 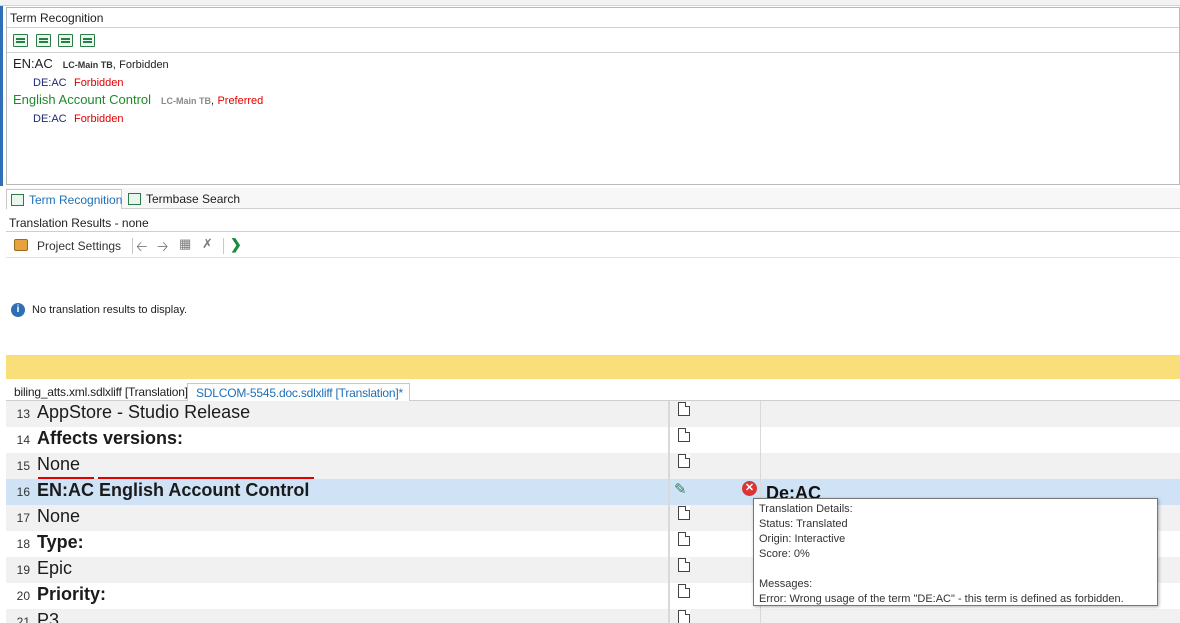 What do you see at coordinates (593, 41) in the screenshot?
I see `term-recognition-toolbar` at bounding box center [593, 41].